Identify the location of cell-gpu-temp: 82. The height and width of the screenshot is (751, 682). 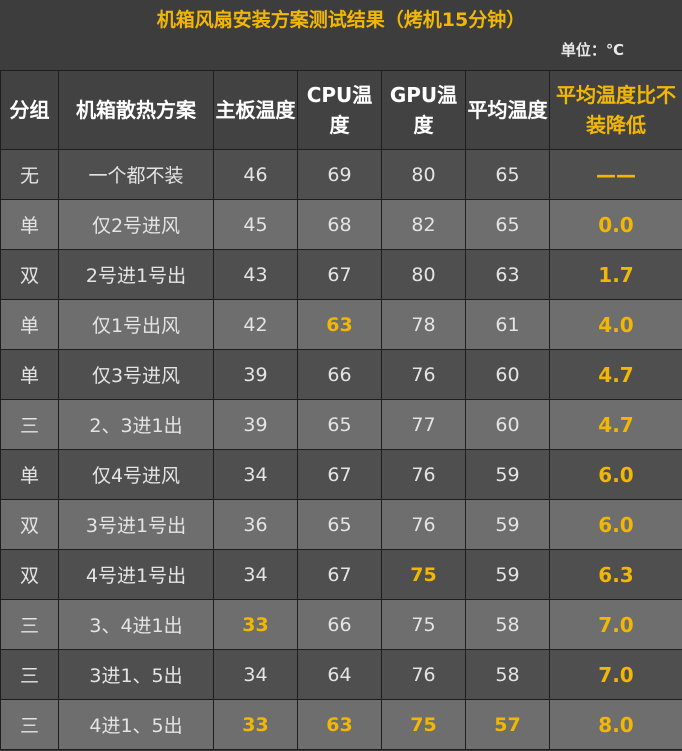
(423, 224).